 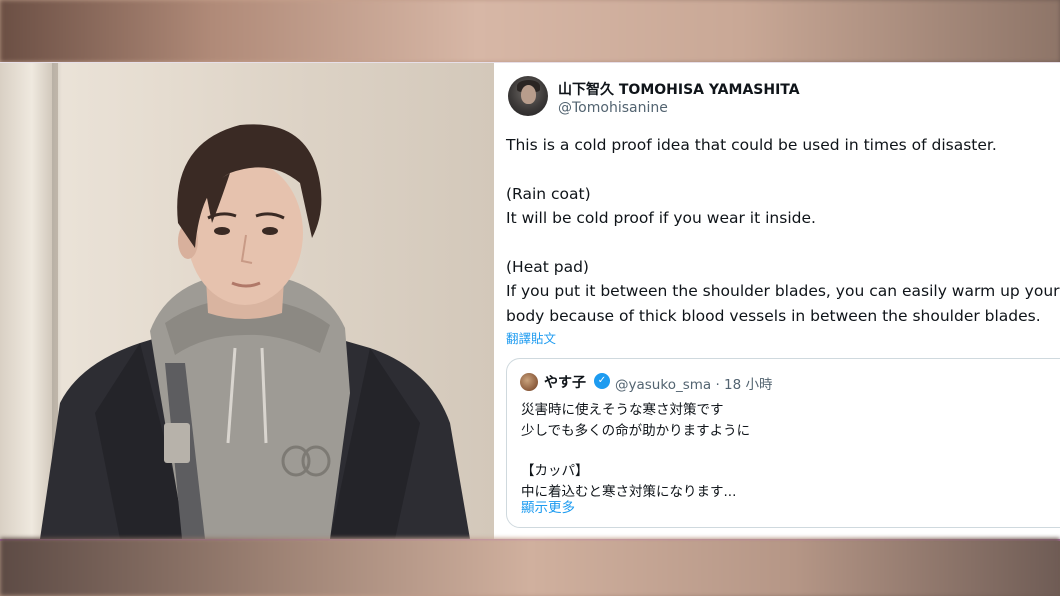 I want to click on verified-badge-icon: ✓, so click(x=602, y=381).